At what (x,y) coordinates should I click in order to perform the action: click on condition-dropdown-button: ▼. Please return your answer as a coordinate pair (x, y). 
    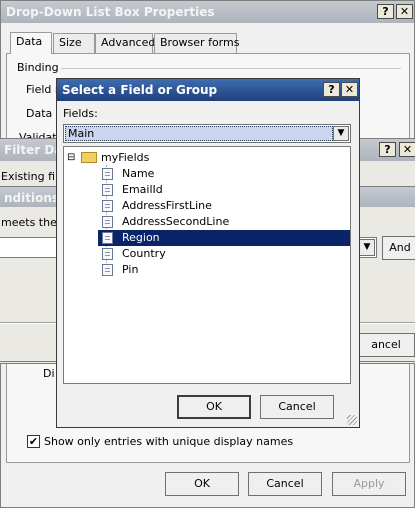
    Looking at the image, I should click on (367, 247).